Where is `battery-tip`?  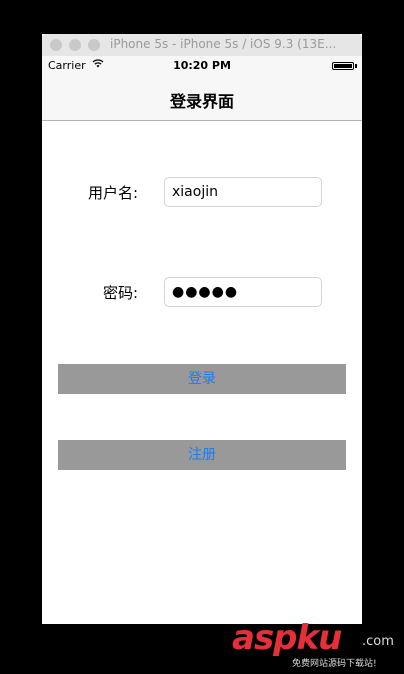 battery-tip is located at coordinates (356, 66).